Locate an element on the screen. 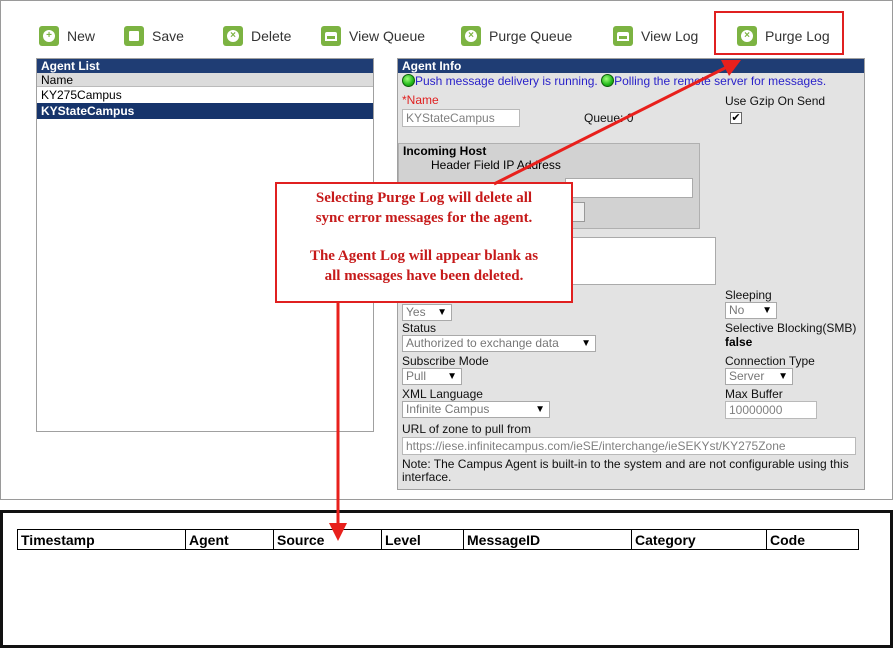 The width and height of the screenshot is (893, 648). save-icon is located at coordinates (134, 36).